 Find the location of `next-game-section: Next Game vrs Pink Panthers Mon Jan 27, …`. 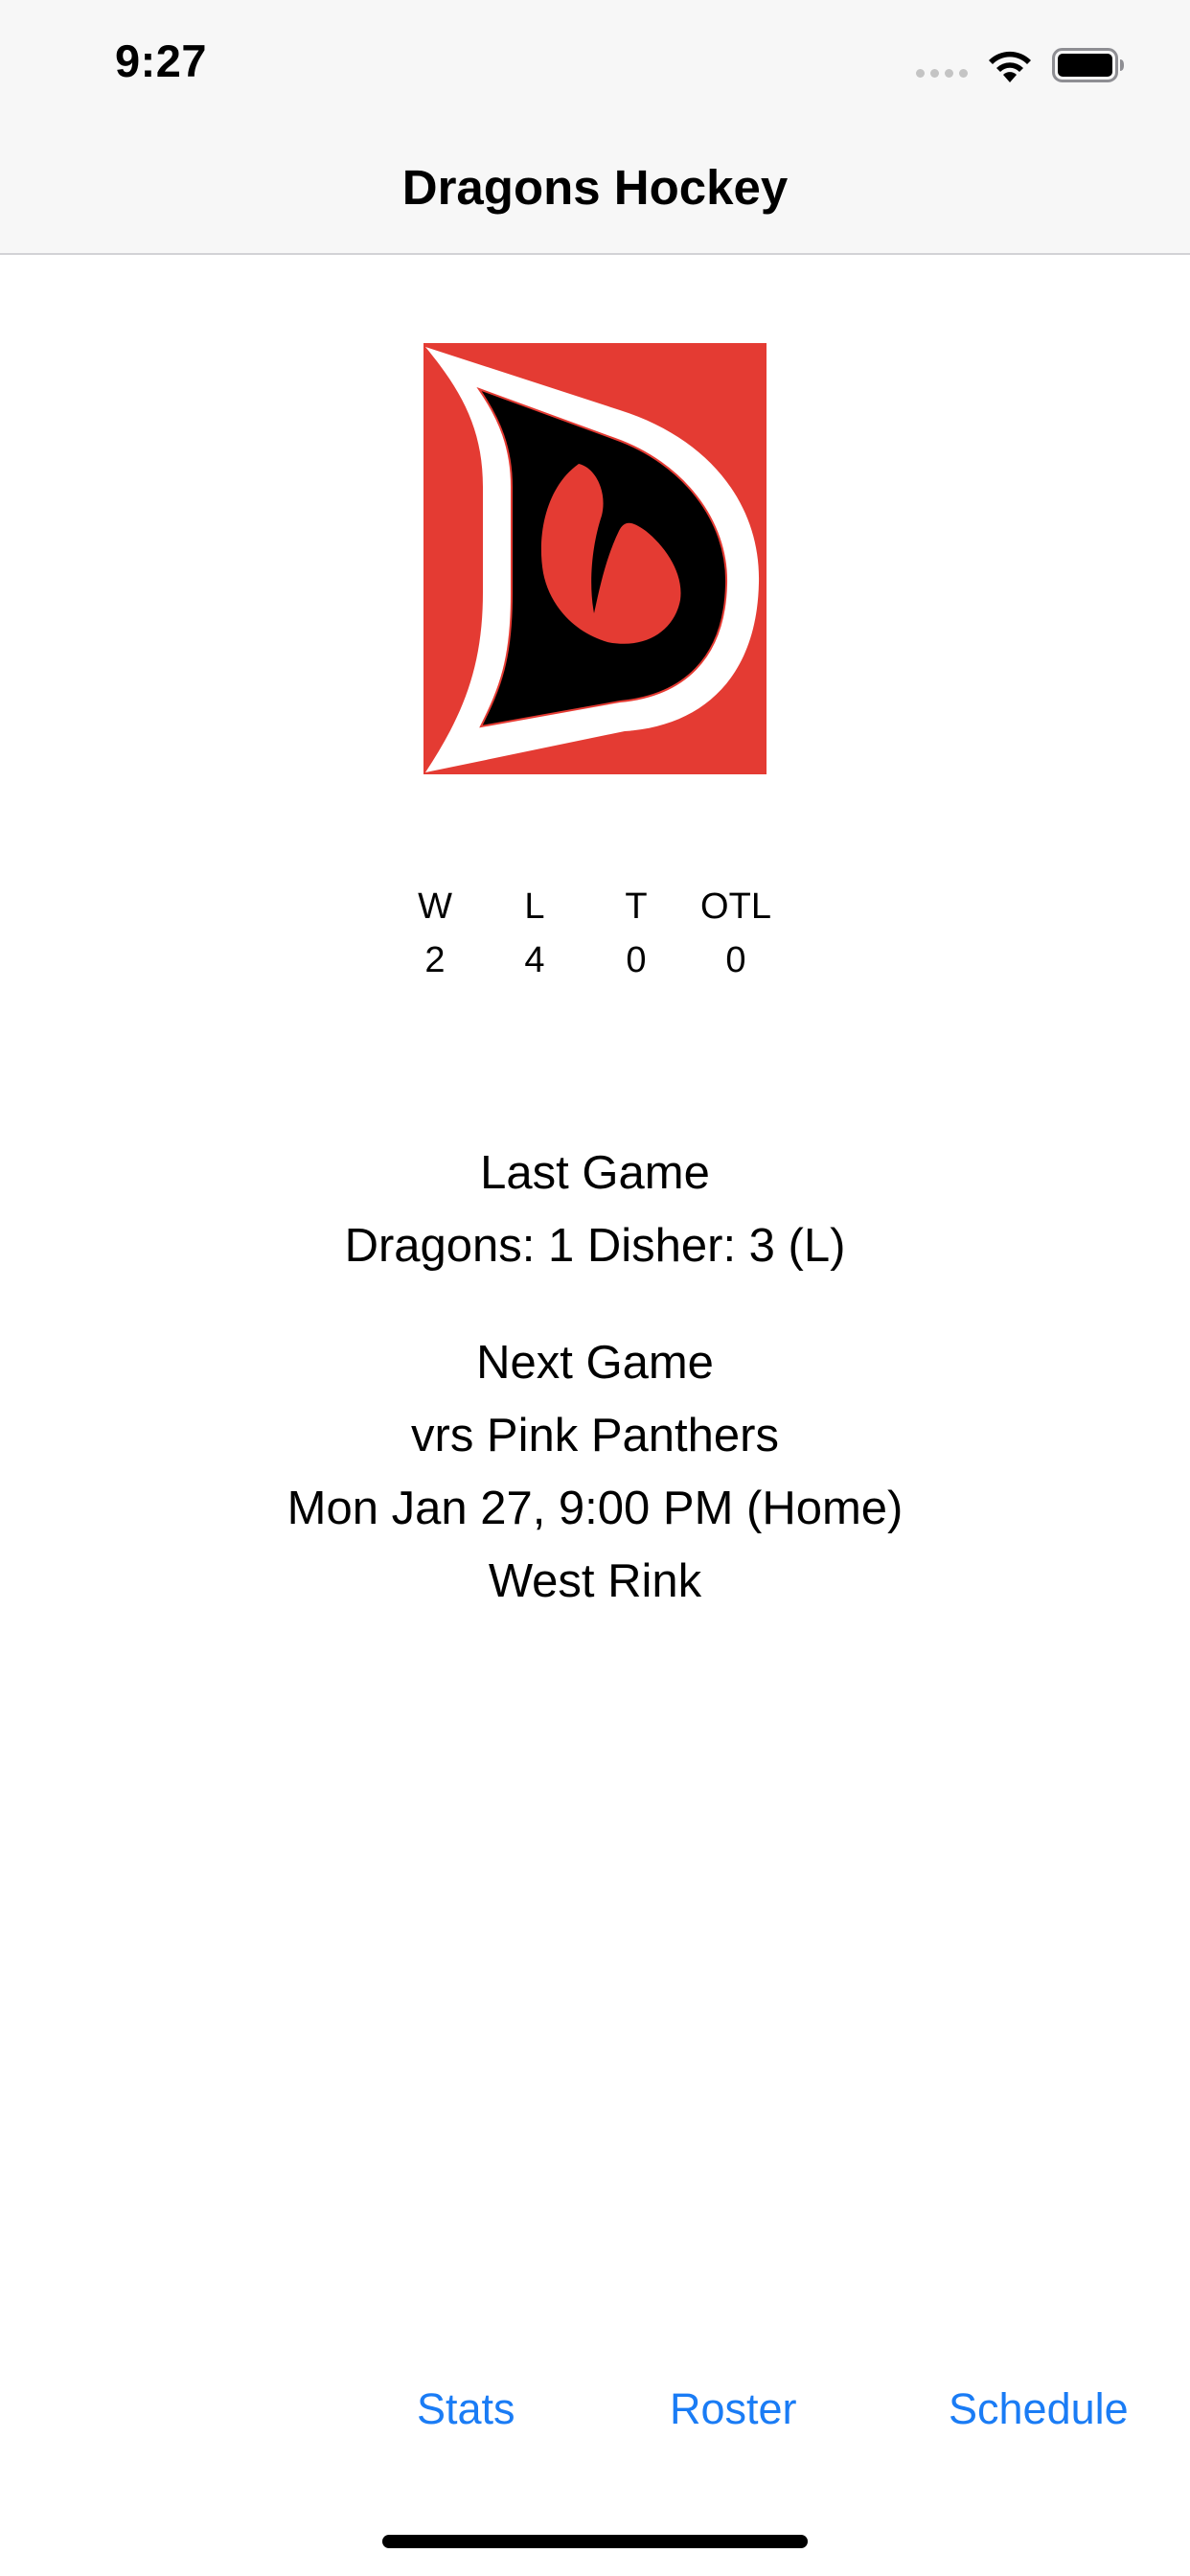

next-game-section: Next Game vrs Pink Panthers Mon Jan 27, … is located at coordinates (595, 1472).